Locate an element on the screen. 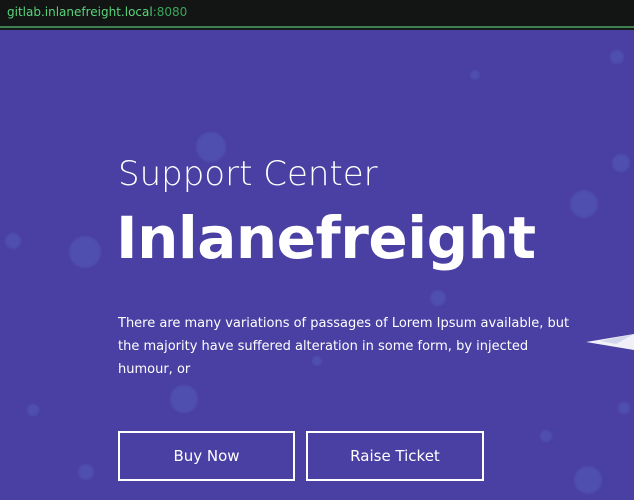 Image resolution: width=634 pixels, height=500 pixels. raise-ticket-button: Raise Ticket is located at coordinates (395, 456).